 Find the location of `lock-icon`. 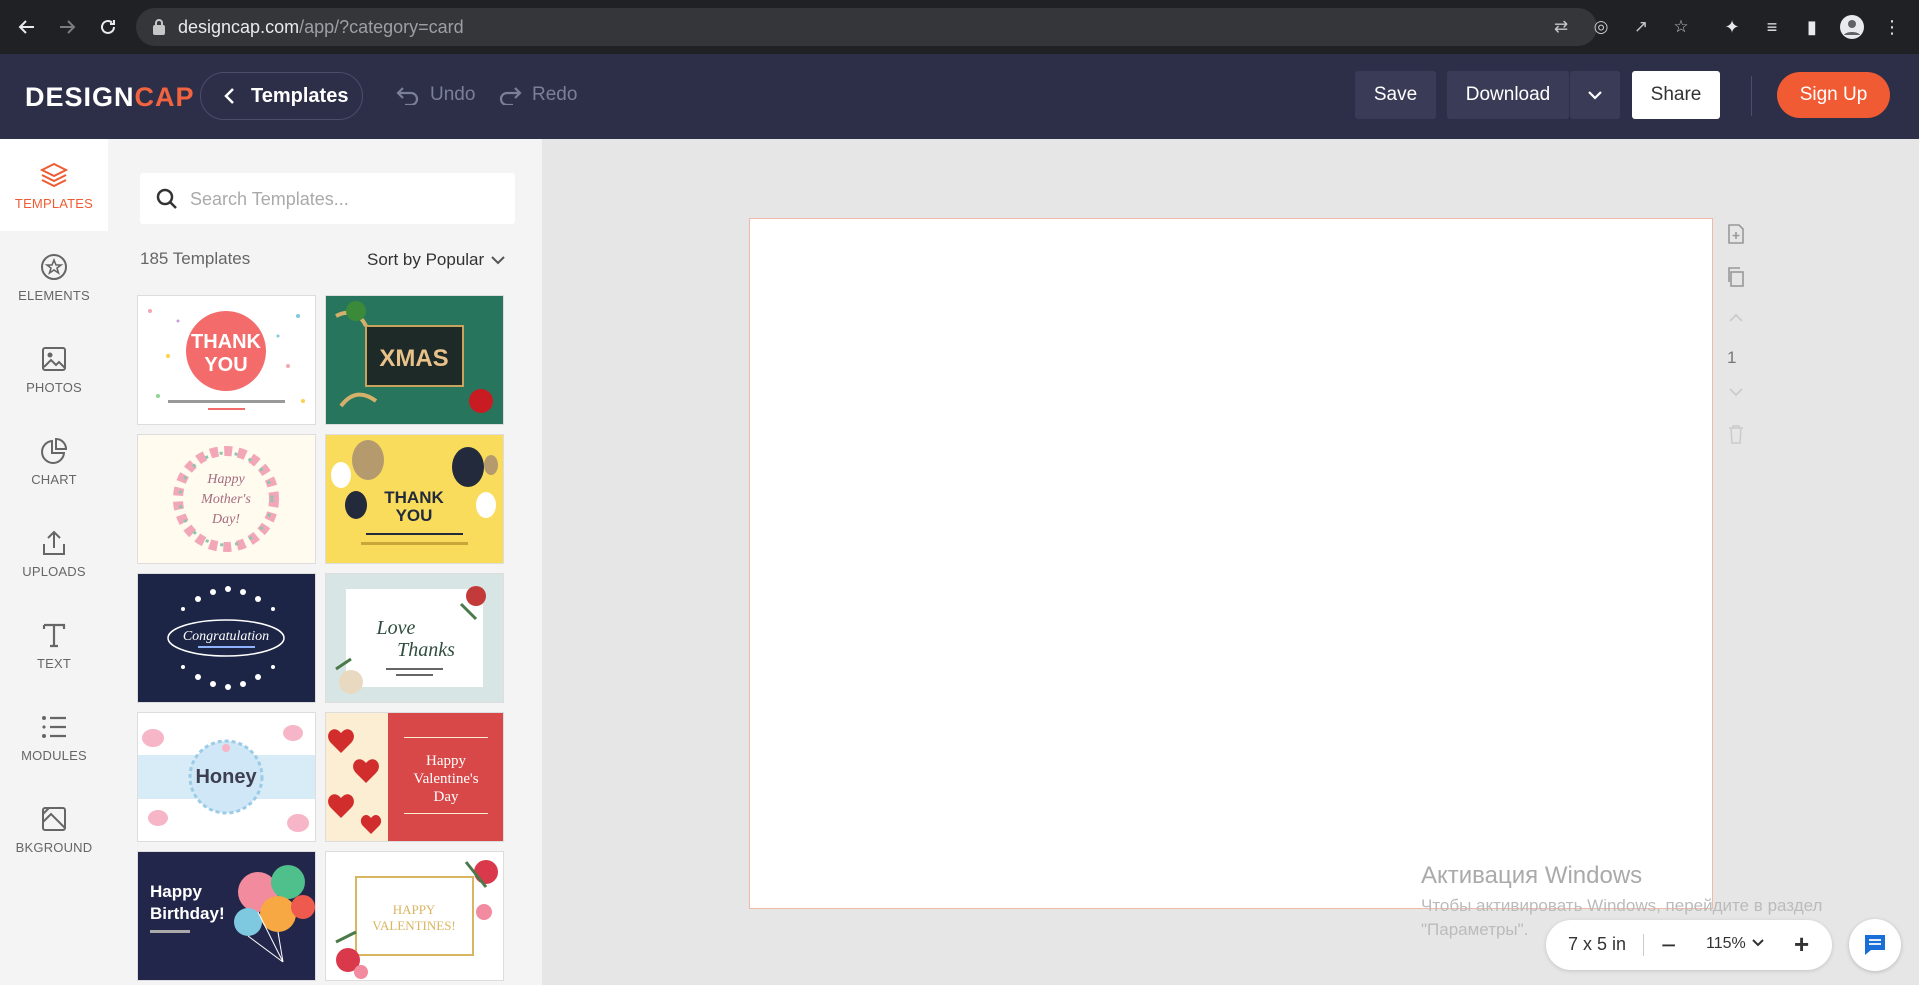

lock-icon is located at coordinates (159, 27).